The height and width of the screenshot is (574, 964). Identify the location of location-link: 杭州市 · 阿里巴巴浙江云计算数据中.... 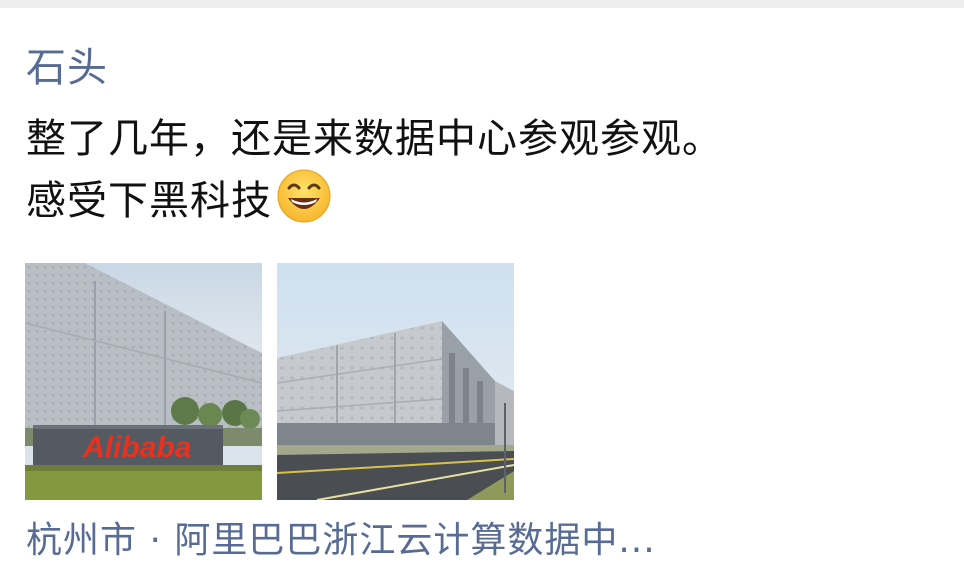
(341, 541).